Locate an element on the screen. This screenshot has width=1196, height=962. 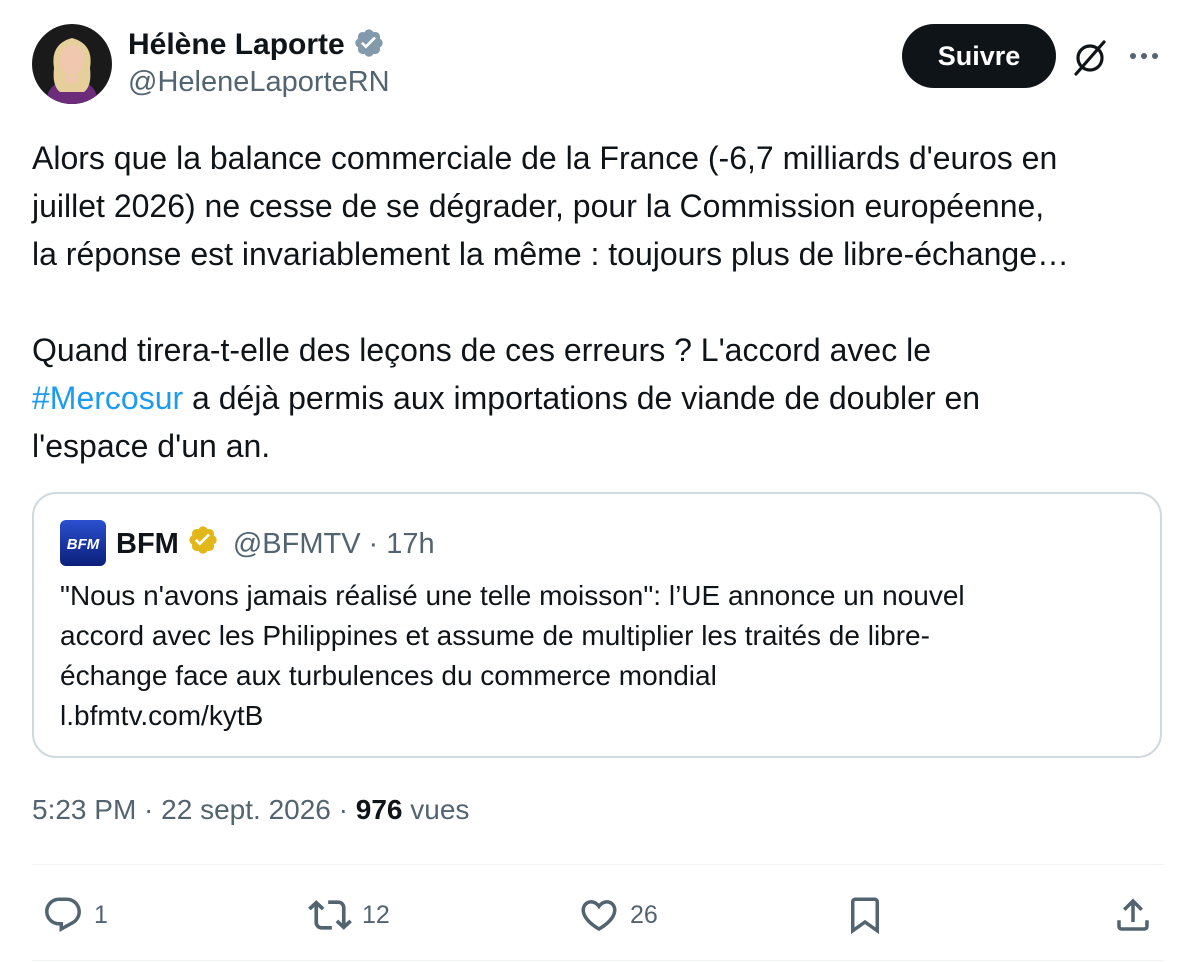
svg-text: BFM is located at coordinates (83, 544).